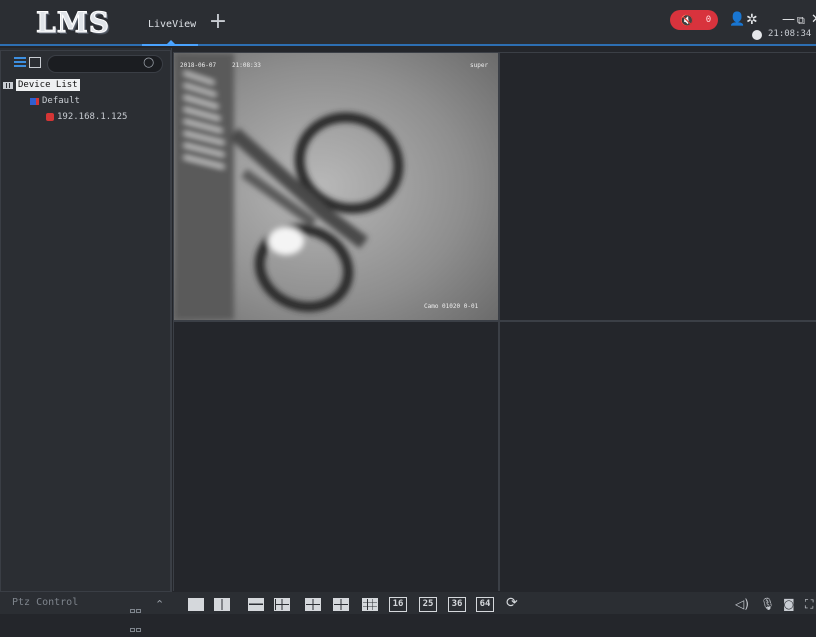 The height and width of the screenshot is (637, 816). What do you see at coordinates (48, 85) in the screenshot?
I see `tree-root-label: Device List` at bounding box center [48, 85].